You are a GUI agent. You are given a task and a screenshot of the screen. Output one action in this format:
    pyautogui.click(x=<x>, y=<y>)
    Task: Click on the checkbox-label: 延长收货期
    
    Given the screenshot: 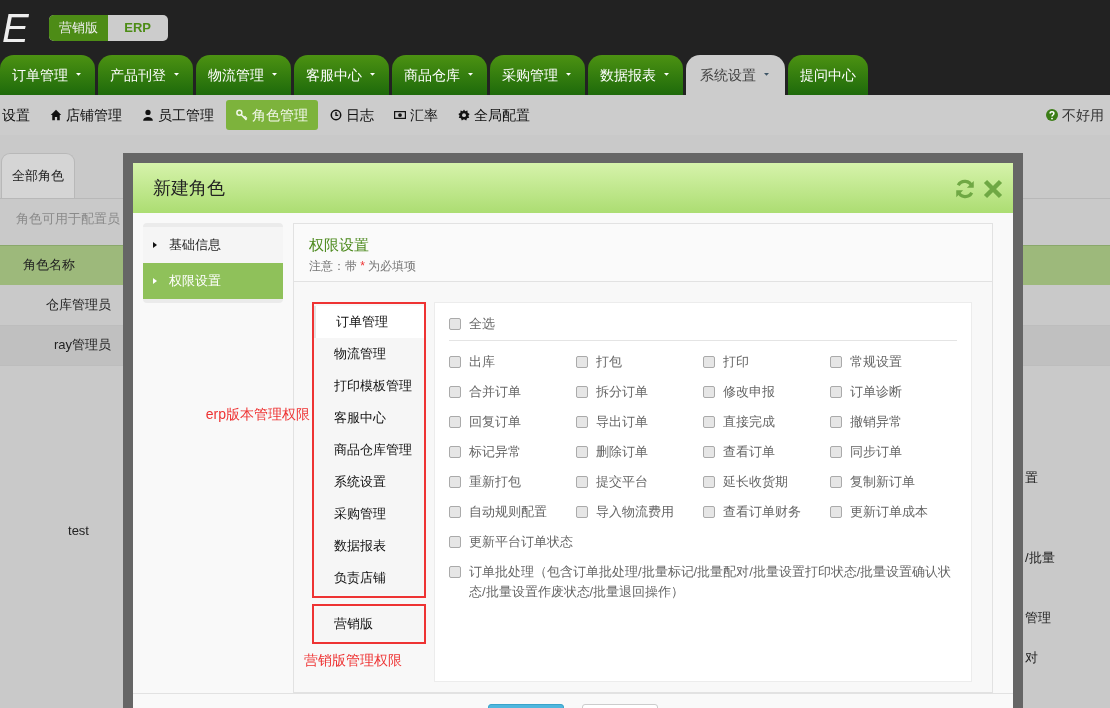 What is the action you would take?
    pyautogui.click(x=755, y=481)
    